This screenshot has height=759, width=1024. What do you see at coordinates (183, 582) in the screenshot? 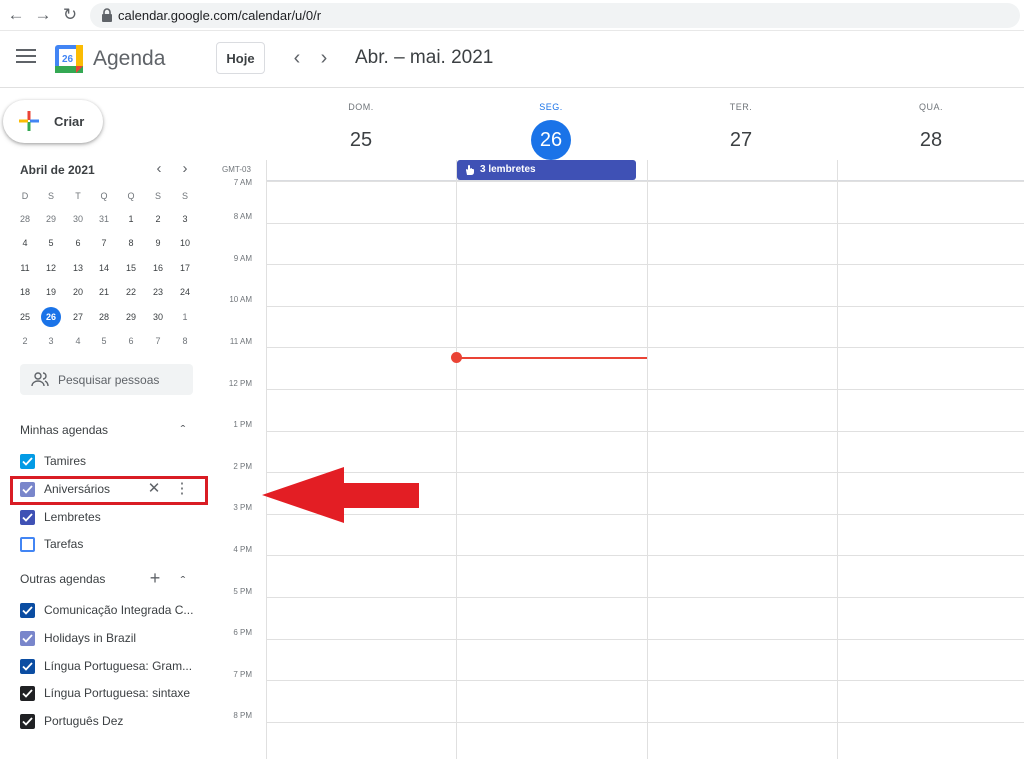
I see `collapse-other-calendars-icon: ˆ` at bounding box center [183, 582].